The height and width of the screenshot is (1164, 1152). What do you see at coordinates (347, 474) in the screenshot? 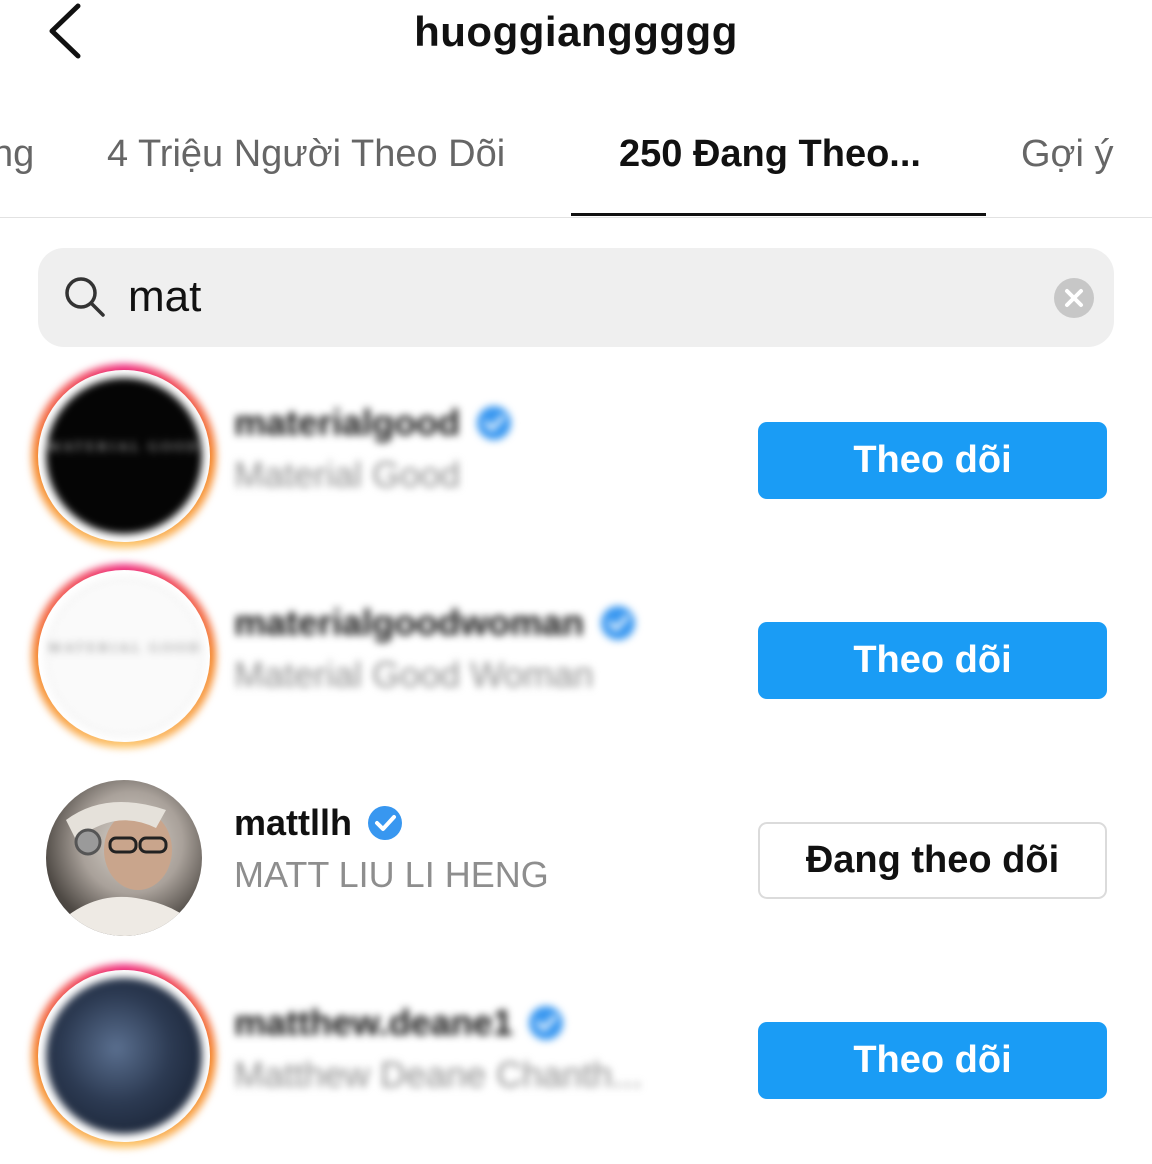
I see `full-name: Material Good` at bounding box center [347, 474].